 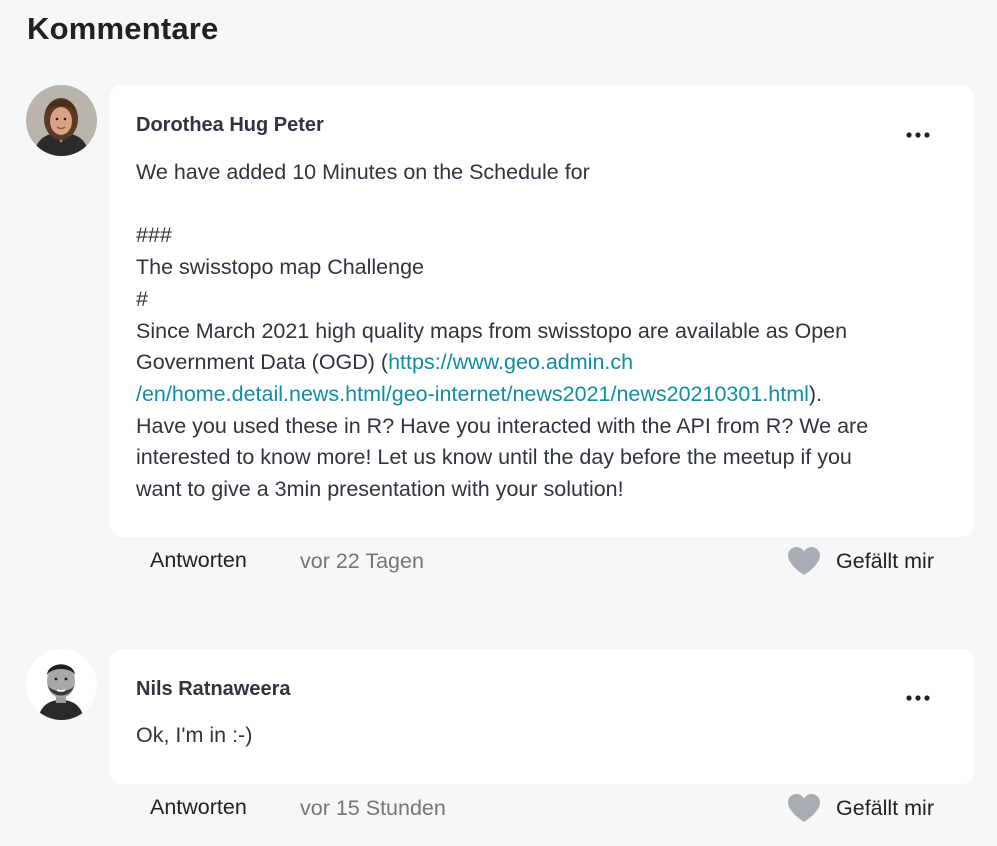 I want to click on comment-line: The swisstopo map Challenge, so click(x=280, y=267).